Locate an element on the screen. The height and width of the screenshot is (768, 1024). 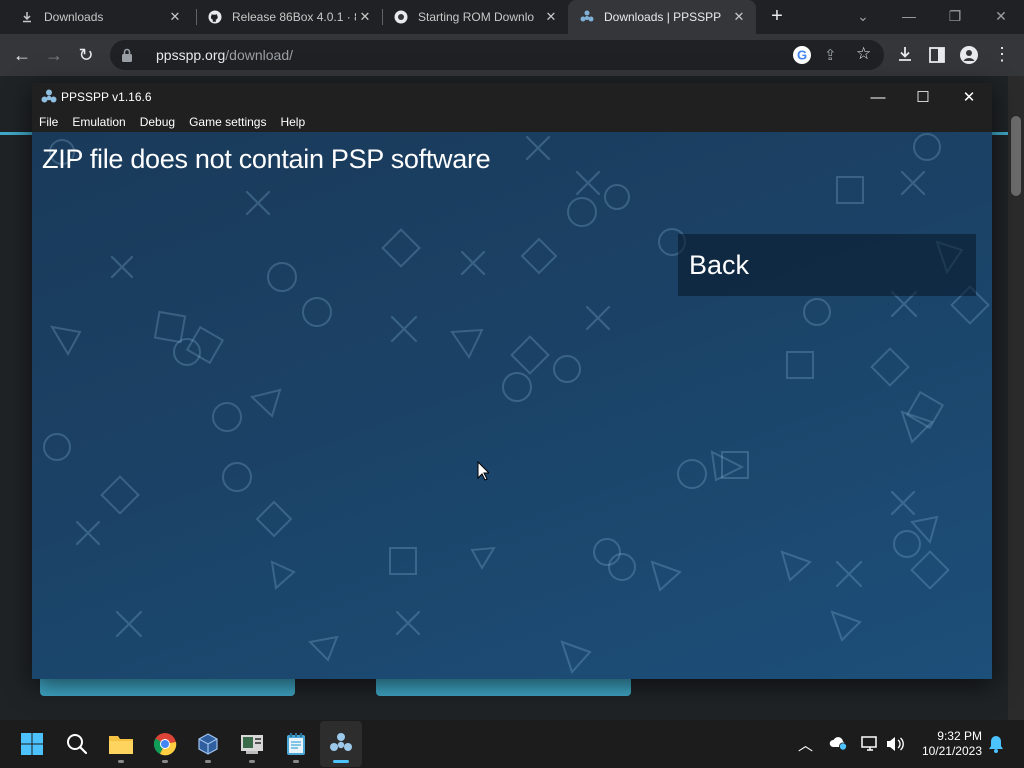
url-host: ppsspp.org is located at coordinates (191, 55).